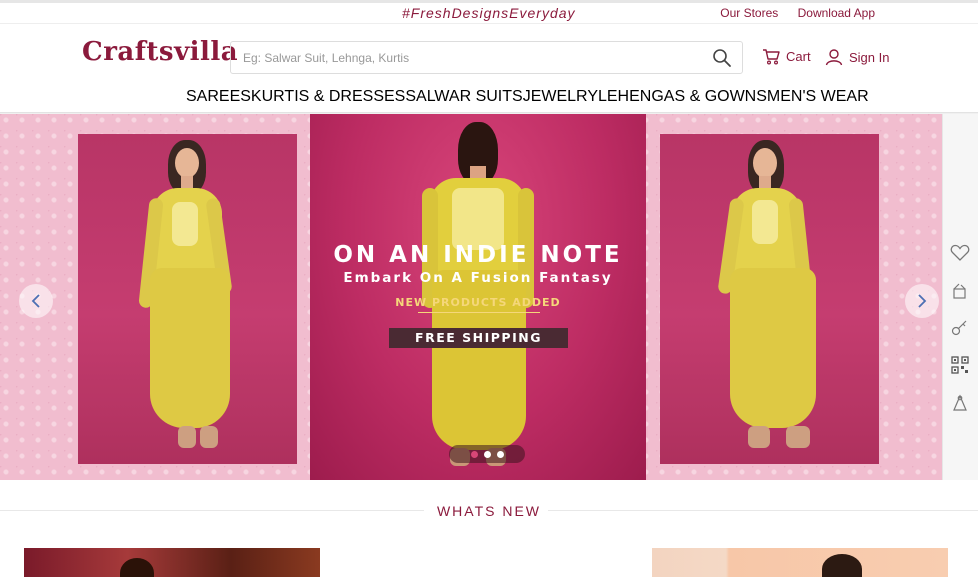 This screenshot has height=577, width=978. Describe the element at coordinates (749, 13) in the screenshot. I see `our-stores-link: Our Stores` at that location.